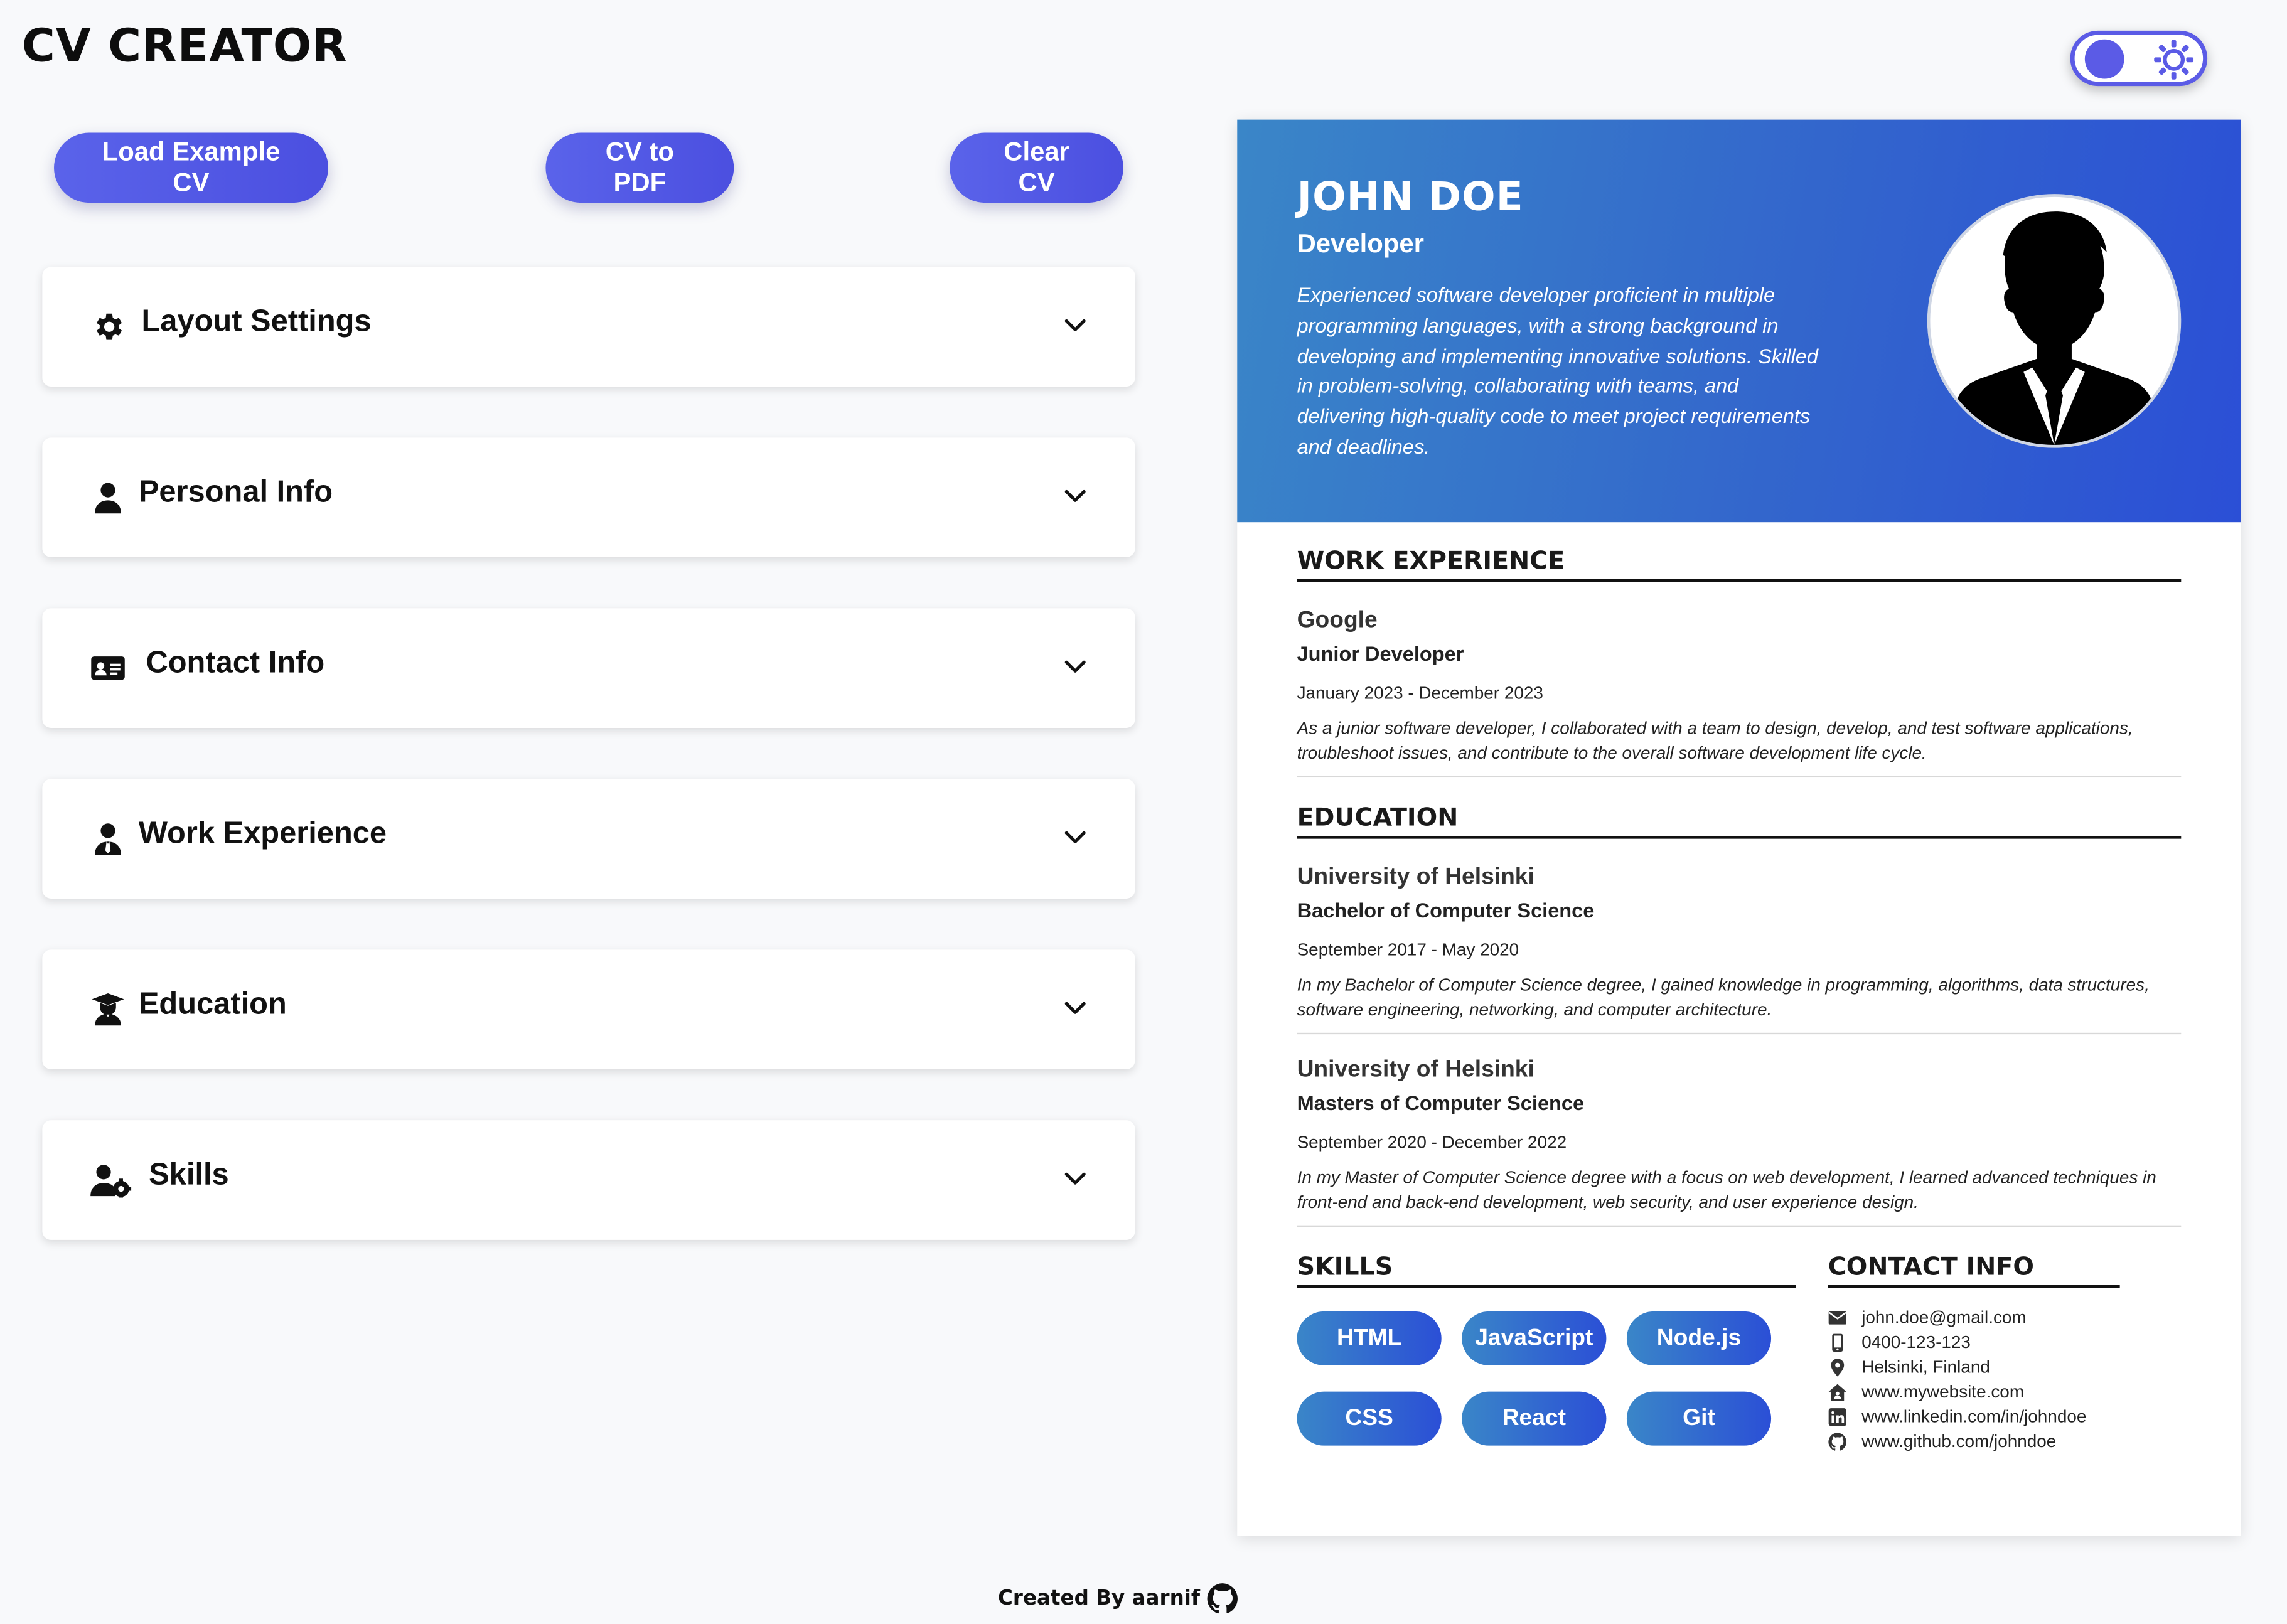  I want to click on entry-dates: September 2020 - December 2022, so click(1432, 1142).